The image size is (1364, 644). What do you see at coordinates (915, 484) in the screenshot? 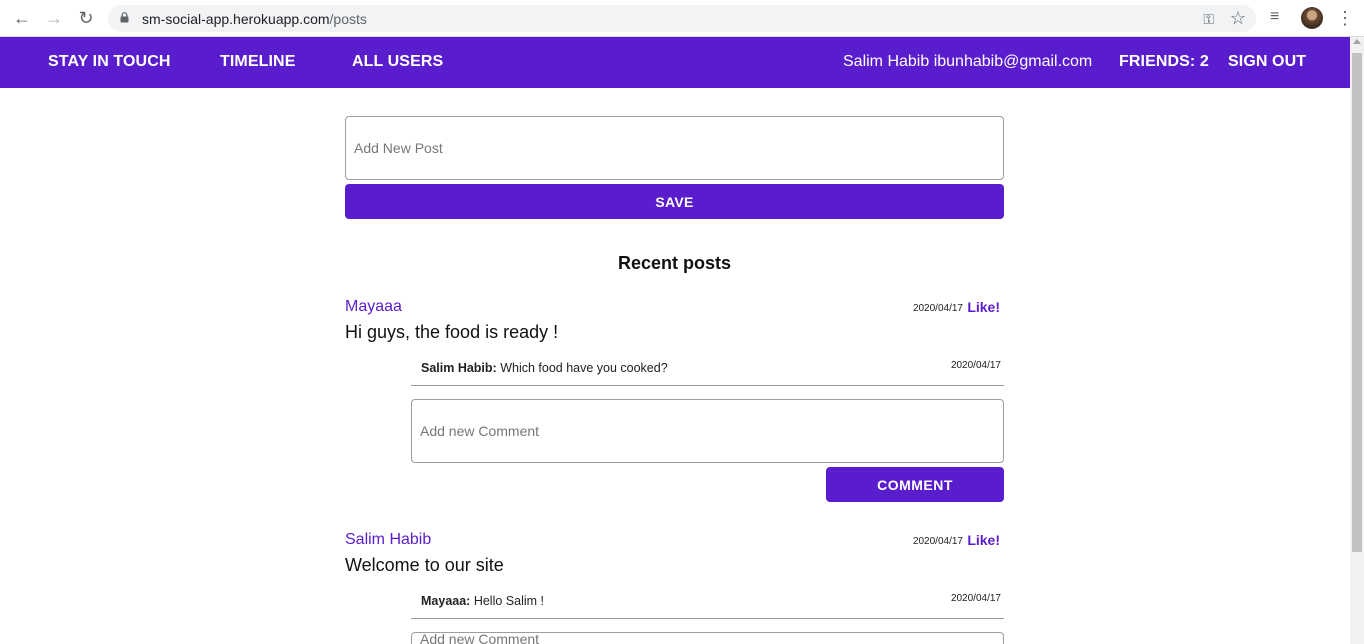
I see `comment-button: COMMENT` at bounding box center [915, 484].